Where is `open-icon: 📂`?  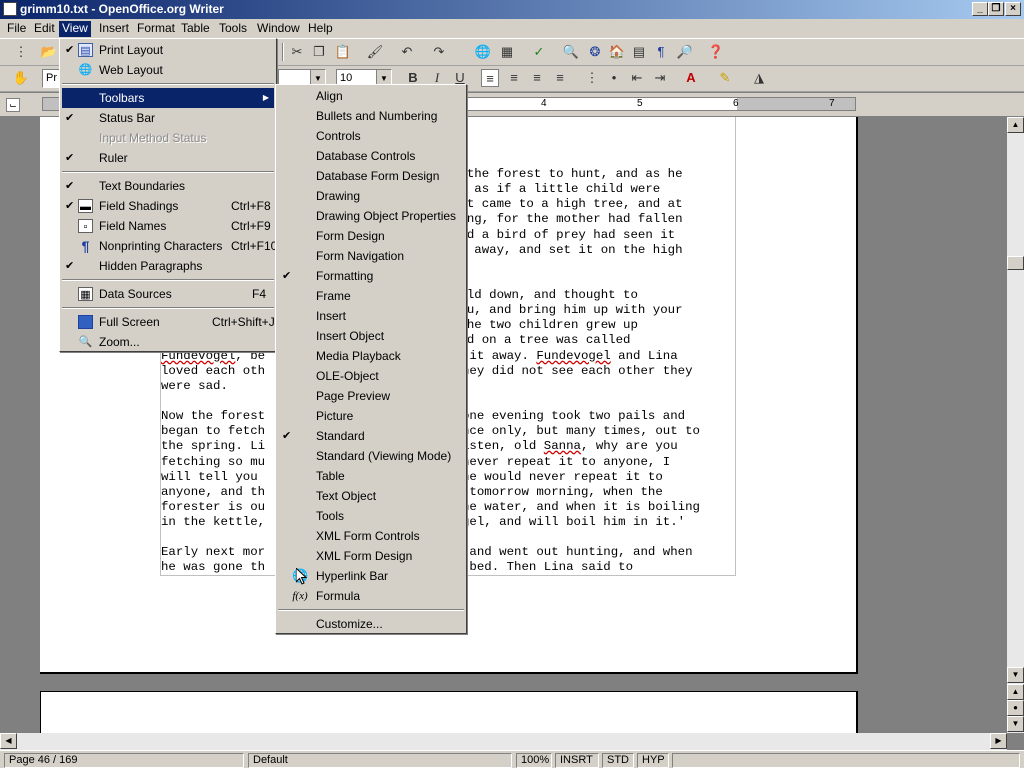 open-icon: 📂 is located at coordinates (49, 52).